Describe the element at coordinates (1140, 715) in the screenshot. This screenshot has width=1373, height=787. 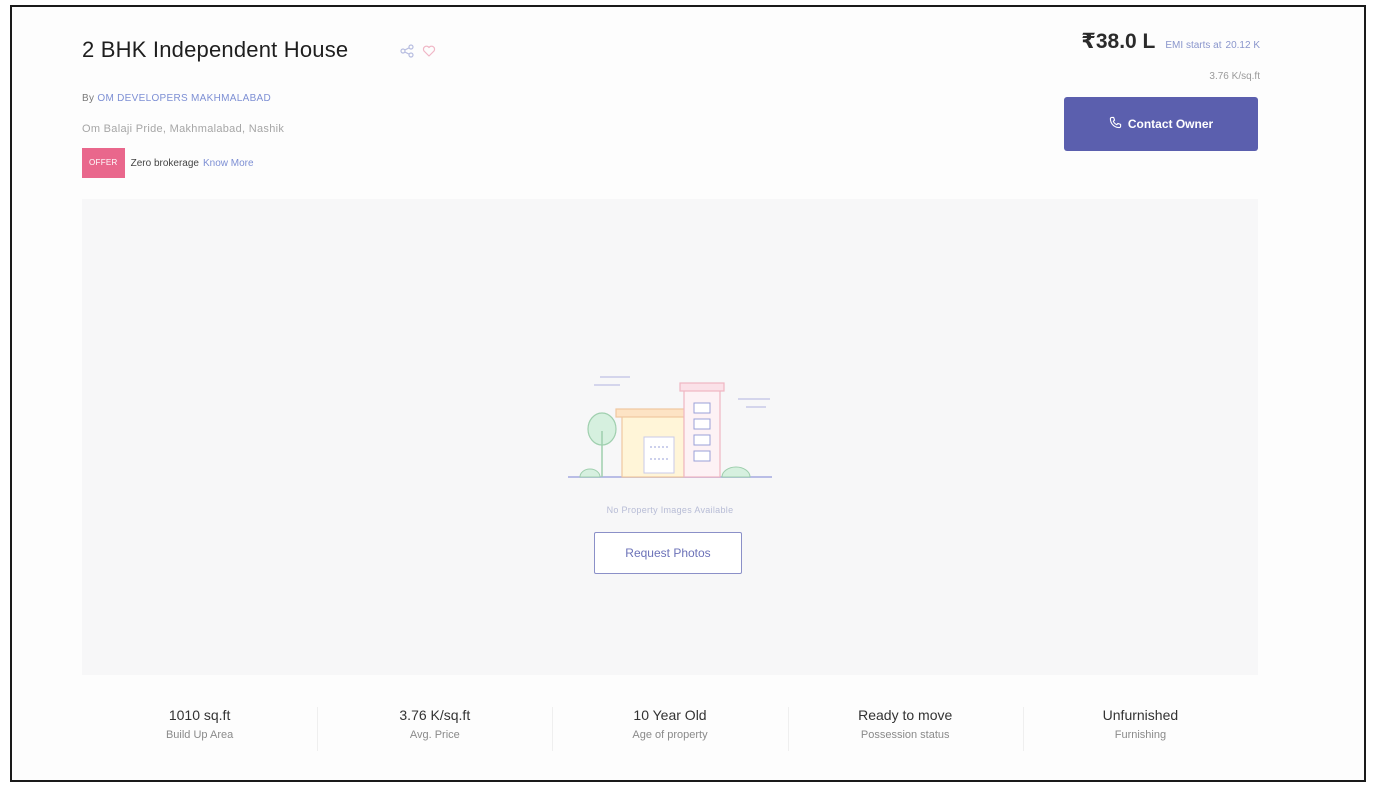
I see `stat-value: Unfurnished` at that location.